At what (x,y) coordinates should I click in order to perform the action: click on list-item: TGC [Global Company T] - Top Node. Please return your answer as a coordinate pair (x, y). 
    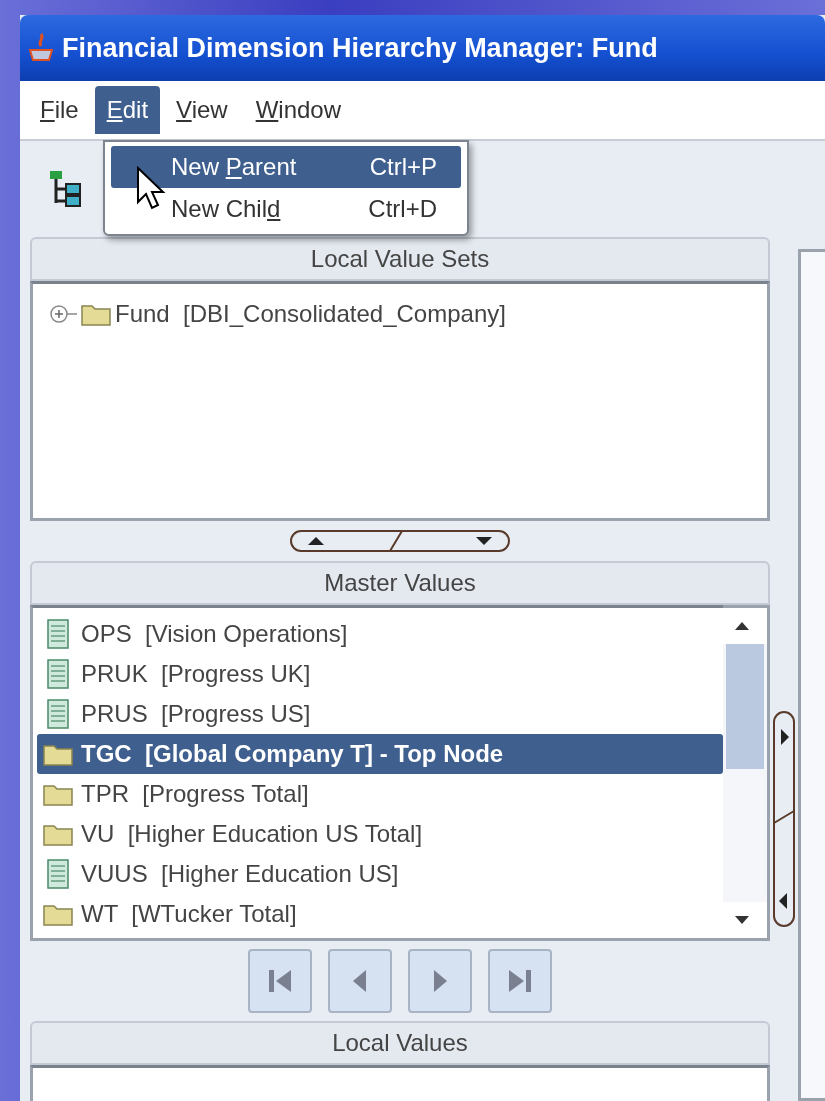
    Looking at the image, I should click on (380, 754).